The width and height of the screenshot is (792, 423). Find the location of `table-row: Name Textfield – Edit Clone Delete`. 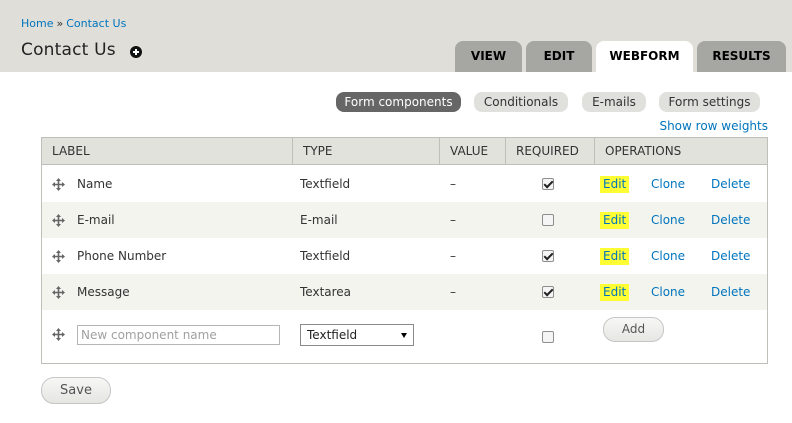

table-row: Name Textfield – Edit Clone Delete is located at coordinates (404, 184).